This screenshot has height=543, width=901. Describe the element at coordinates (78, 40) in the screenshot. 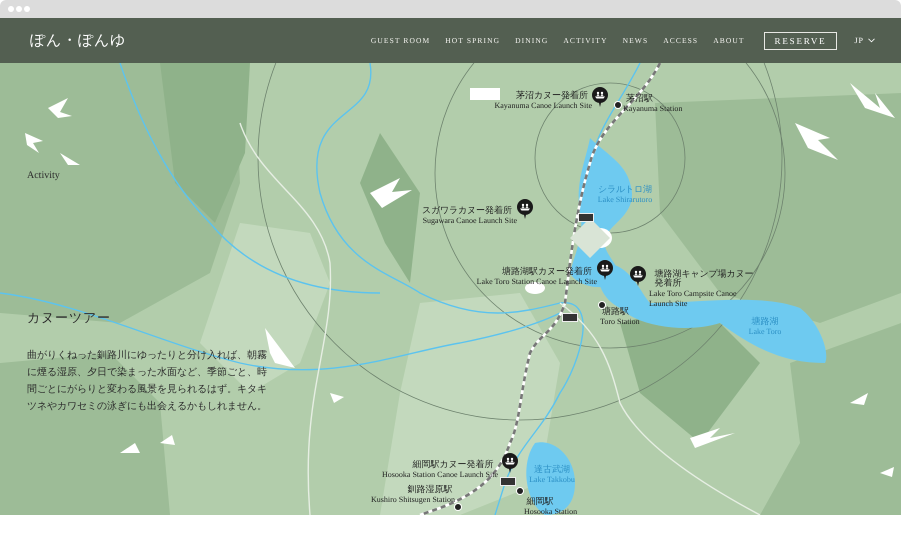

I see `logo: ぽん・ぽんゆ` at that location.